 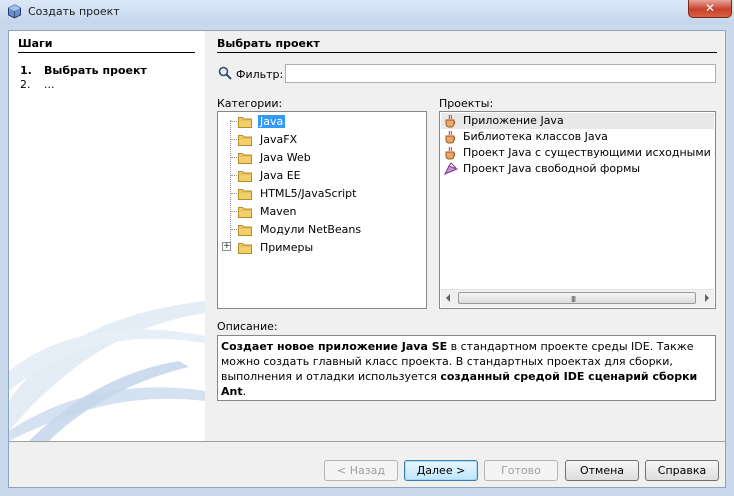 What do you see at coordinates (226, 246) in the screenshot?
I see `expand-plus-icon: +` at bounding box center [226, 246].